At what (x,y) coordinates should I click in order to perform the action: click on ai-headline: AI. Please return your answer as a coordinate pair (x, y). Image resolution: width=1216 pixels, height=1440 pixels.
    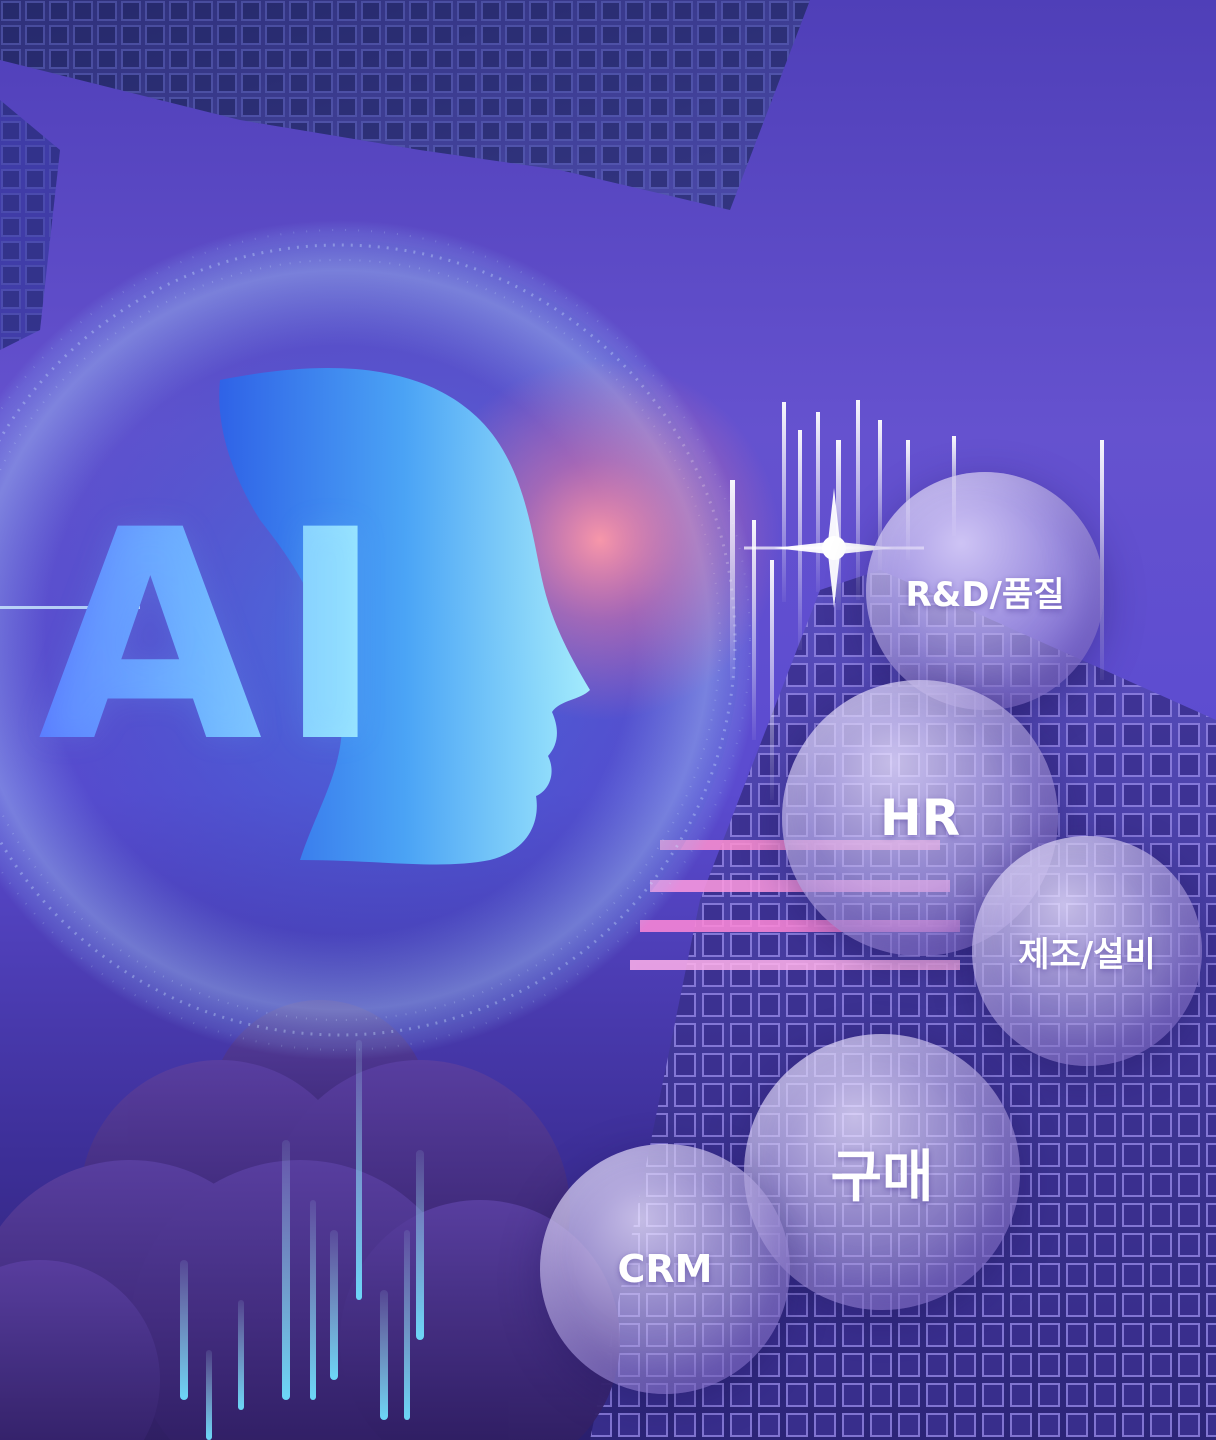
    Looking at the image, I should click on (218, 637).